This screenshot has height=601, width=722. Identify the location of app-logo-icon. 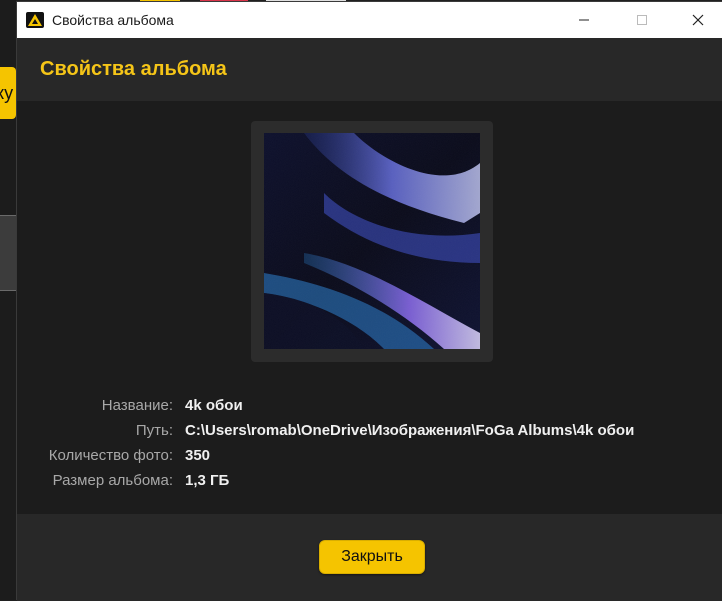
(35, 20).